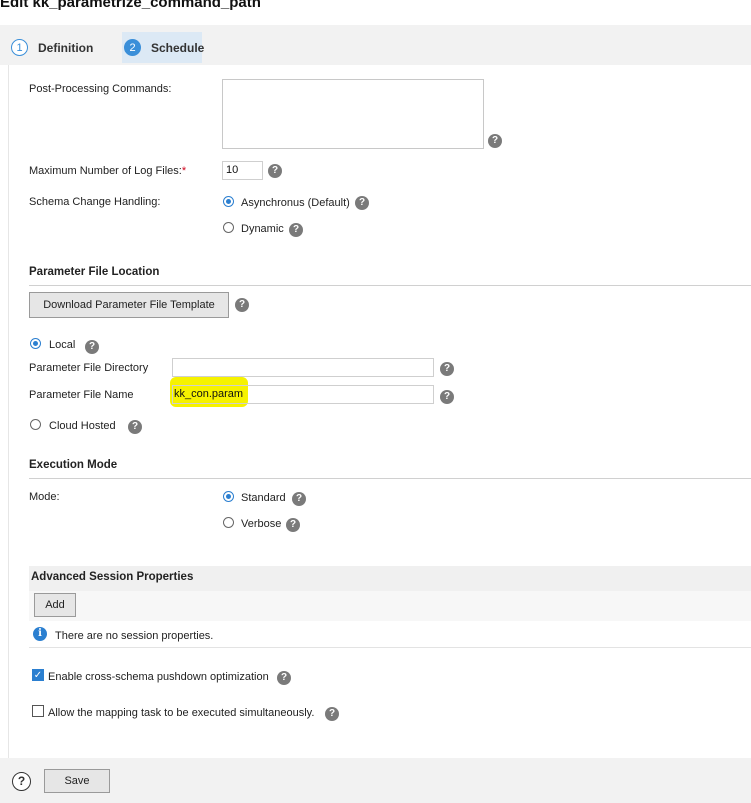  Describe the element at coordinates (178, 48) in the screenshot. I see `tab-schedule-label: Schedule` at that location.